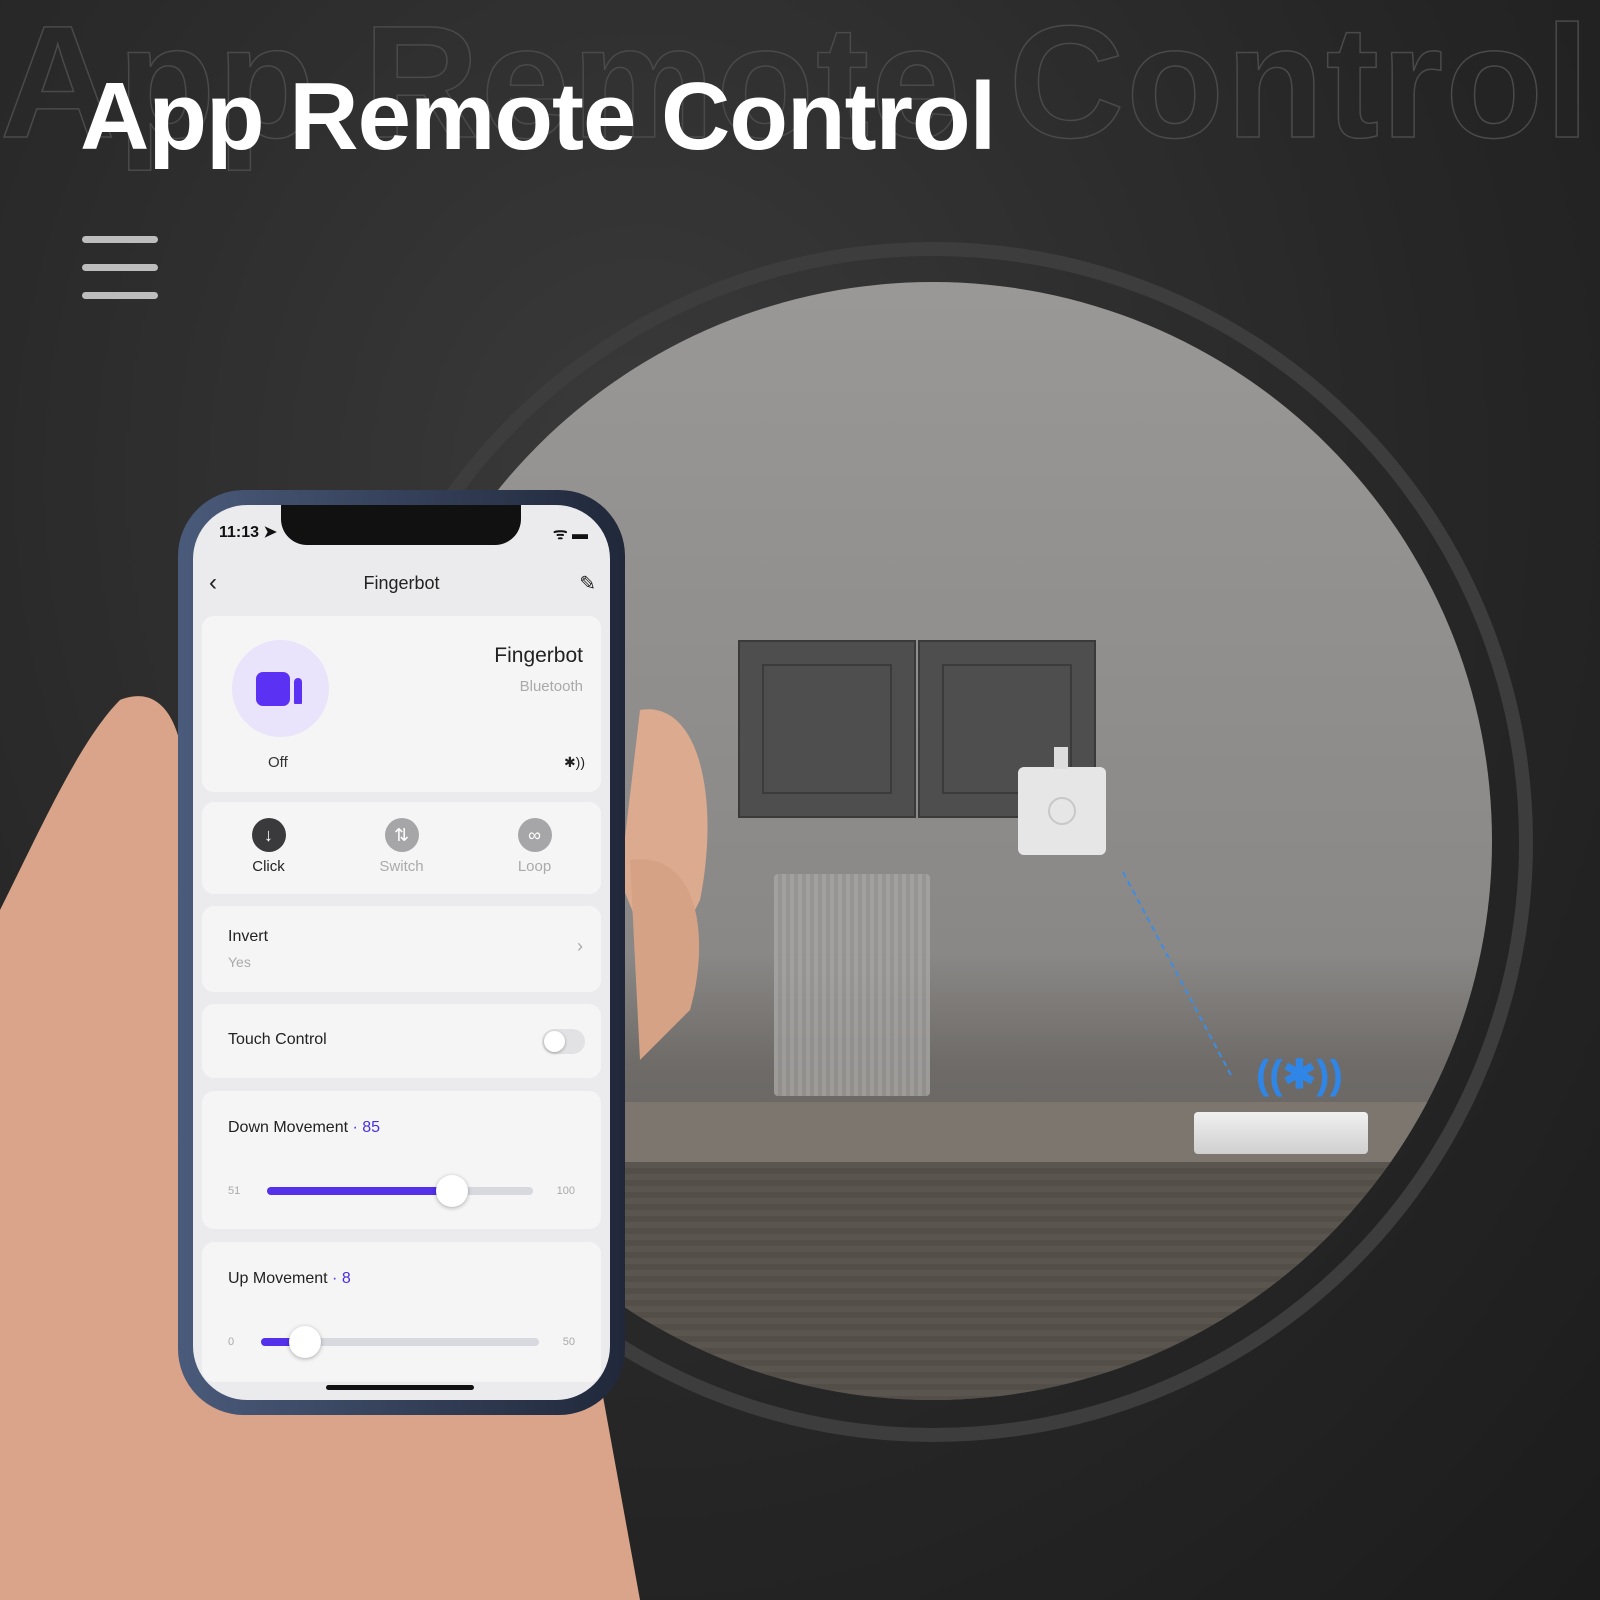  Describe the element at coordinates (278, 762) in the screenshot. I see `device-state: Off` at that location.